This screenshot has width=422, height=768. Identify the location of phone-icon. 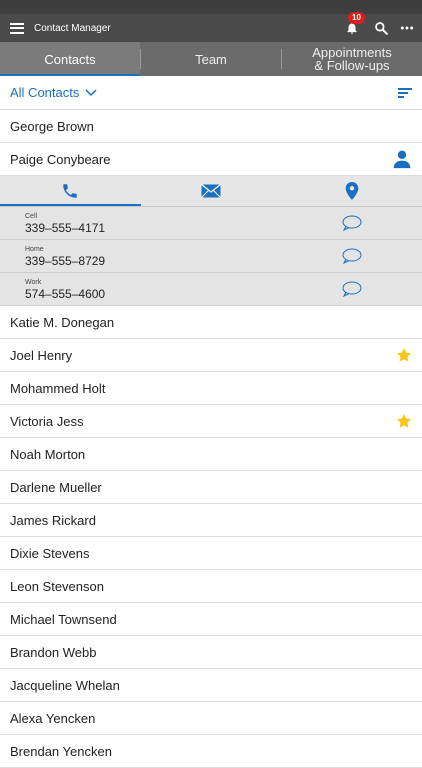
(70, 191).